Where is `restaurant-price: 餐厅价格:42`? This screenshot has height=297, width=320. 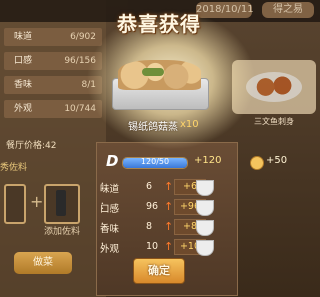
restaurant-price: 餐厅价格:42 is located at coordinates (31, 146).